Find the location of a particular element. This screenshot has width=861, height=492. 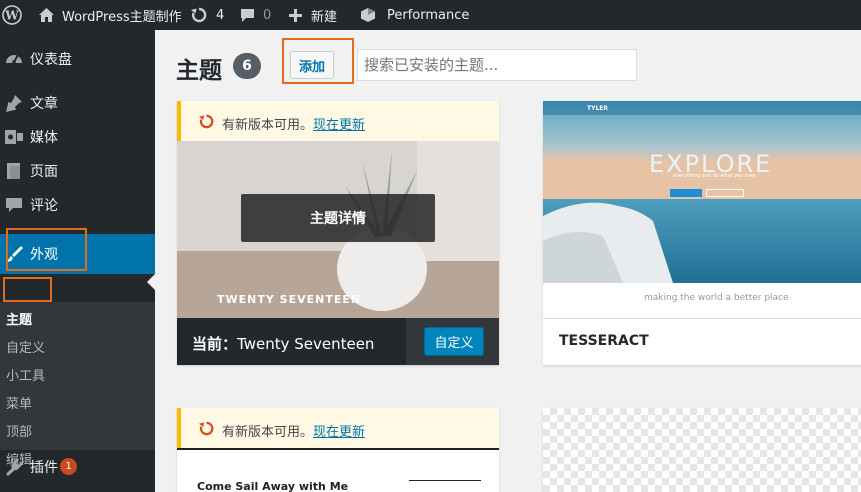

add-theme-button: 添加 is located at coordinates (312, 65).